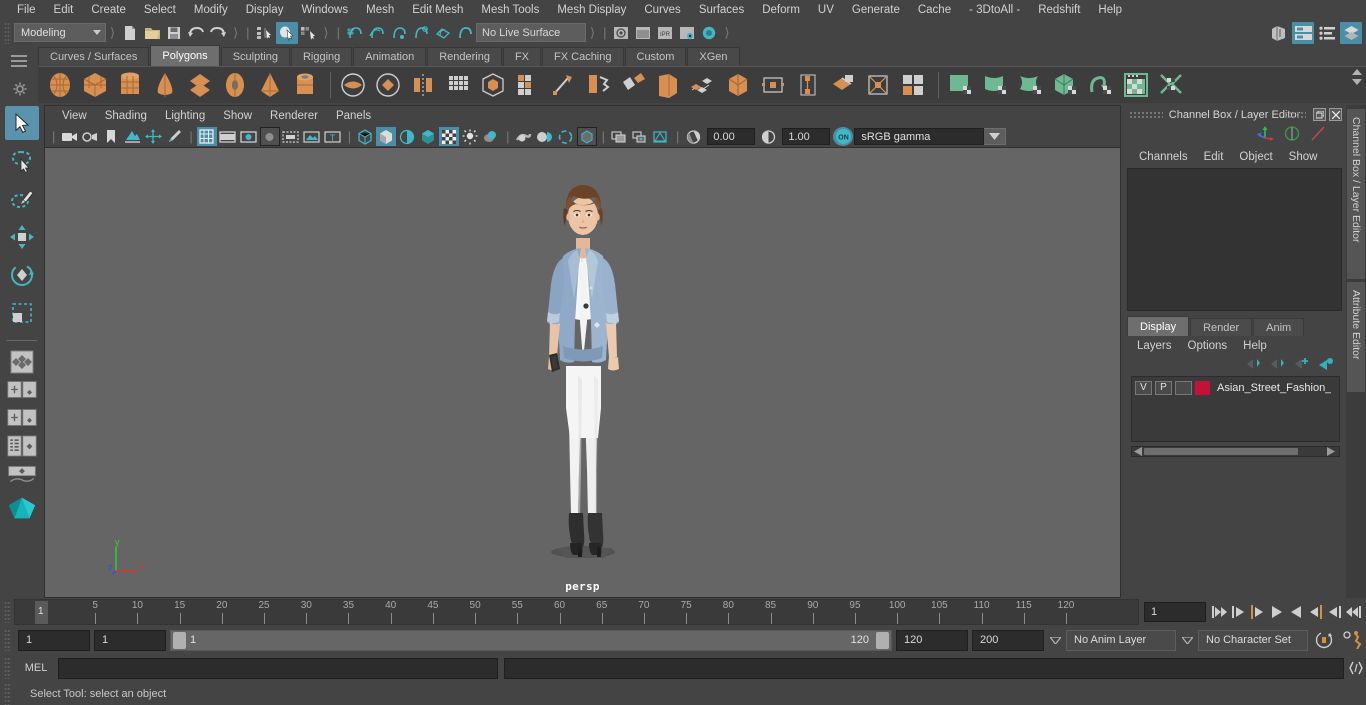 The height and width of the screenshot is (705, 1366). What do you see at coordinates (1318, 135) in the screenshot?
I see `scale-arrow-icon` at bounding box center [1318, 135].